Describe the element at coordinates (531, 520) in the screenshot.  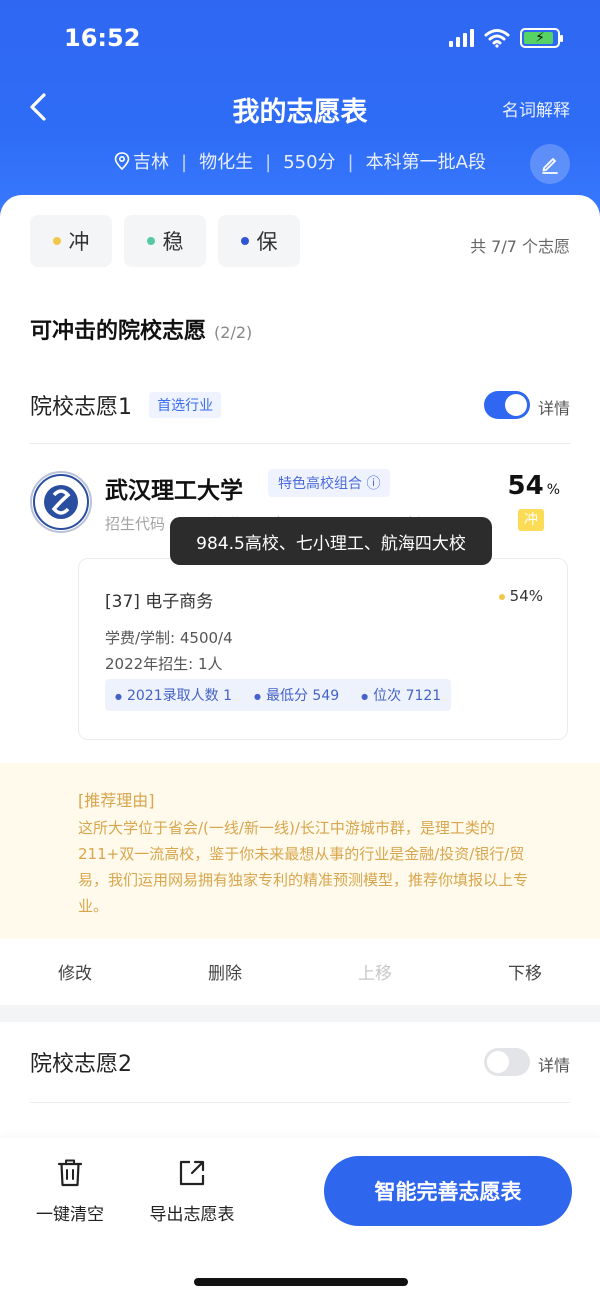
I see `risk-badge: 冲` at that location.